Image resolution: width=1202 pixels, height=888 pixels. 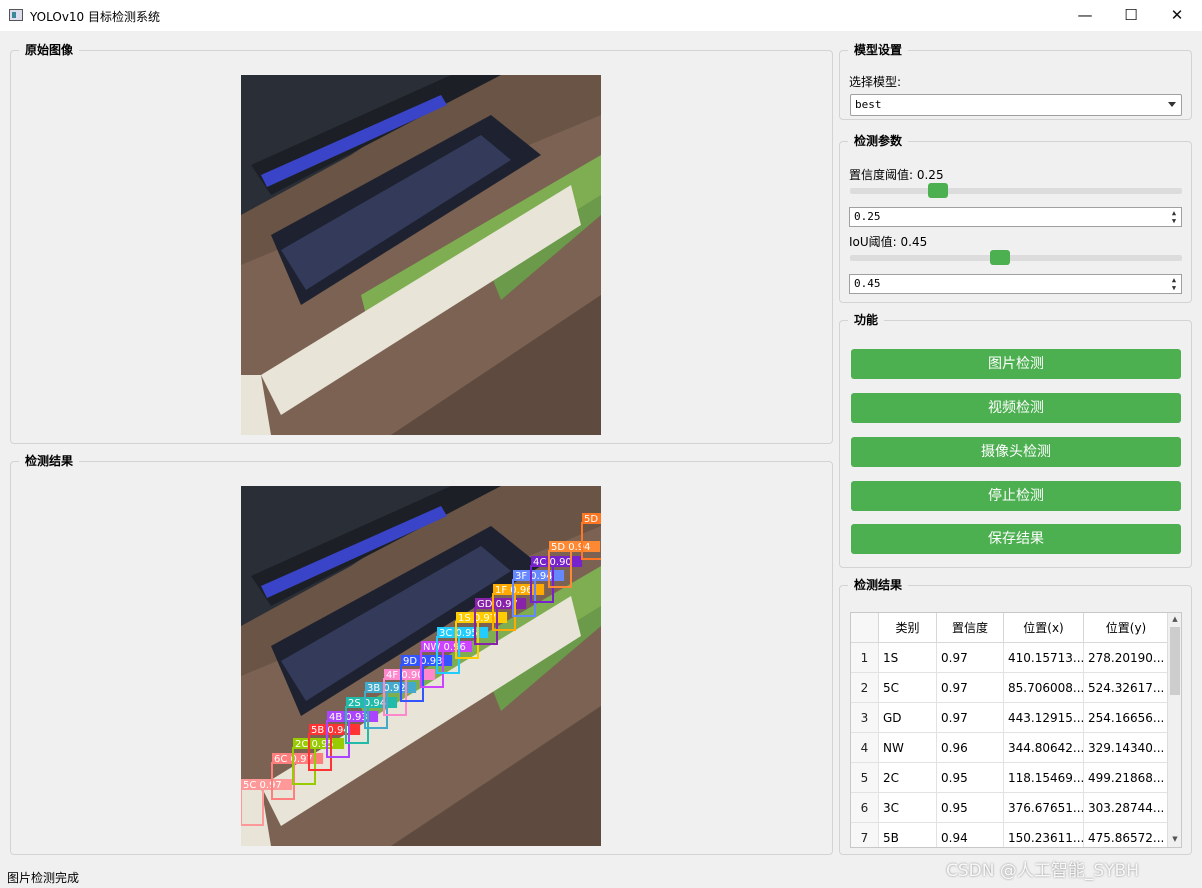 I want to click on conf-spinbox-value: 0.25, so click(x=867, y=216).